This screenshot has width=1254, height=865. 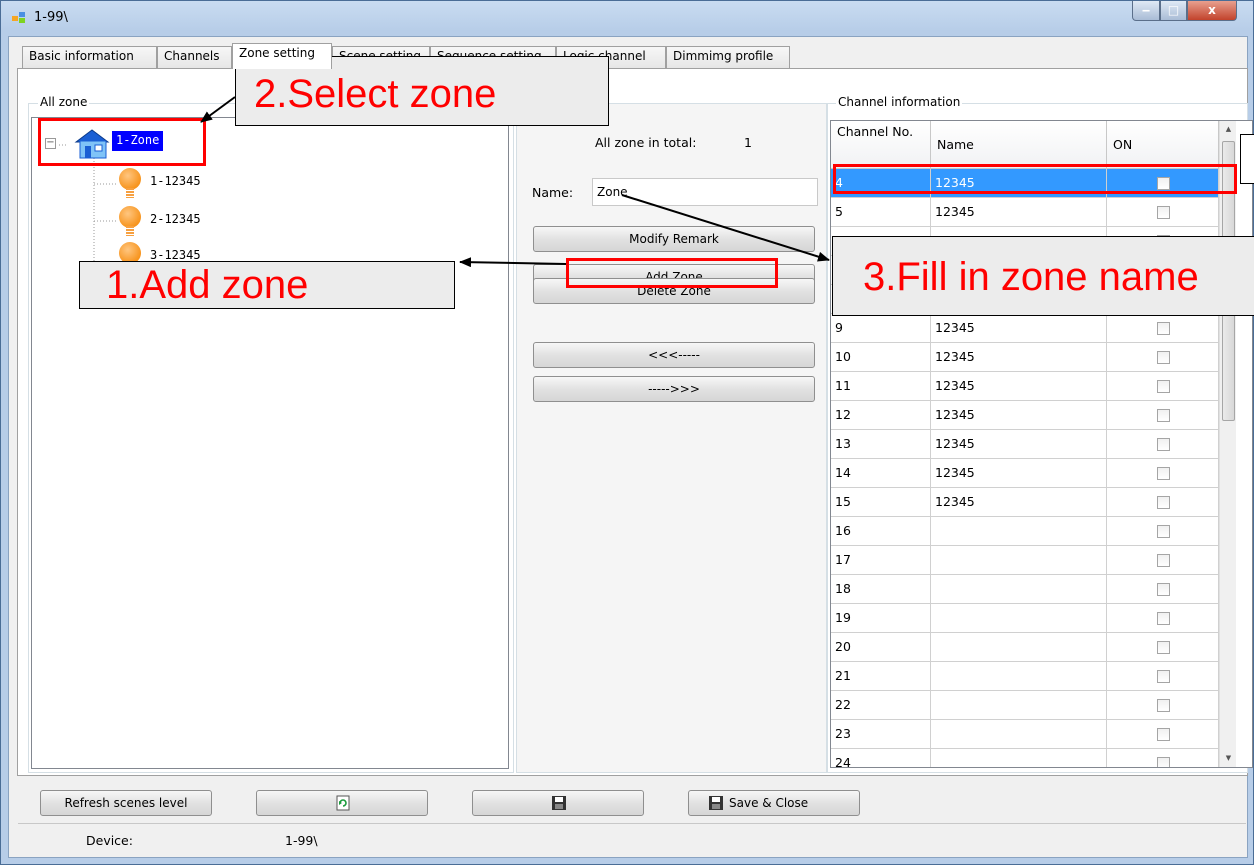 I want to click on tab-zone-setting: Zone setting, so click(x=282, y=56).